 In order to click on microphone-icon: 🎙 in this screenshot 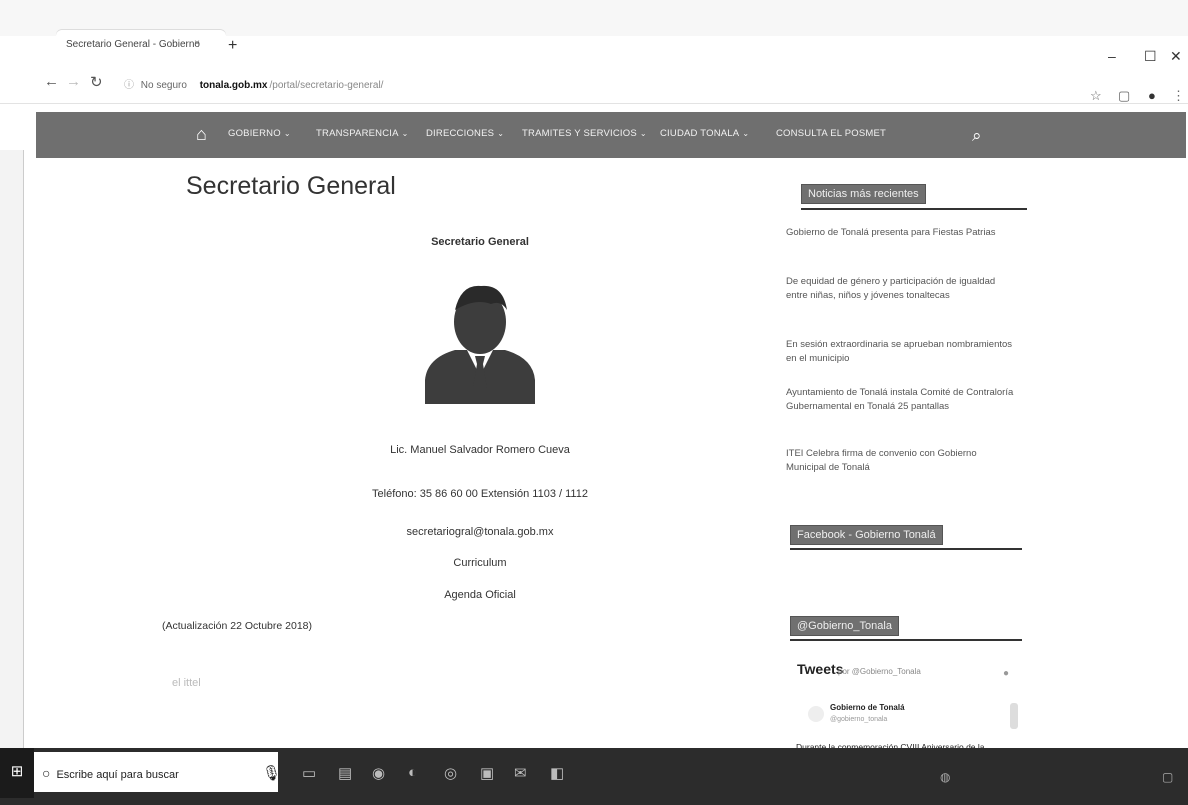, I will do `click(271, 773)`.